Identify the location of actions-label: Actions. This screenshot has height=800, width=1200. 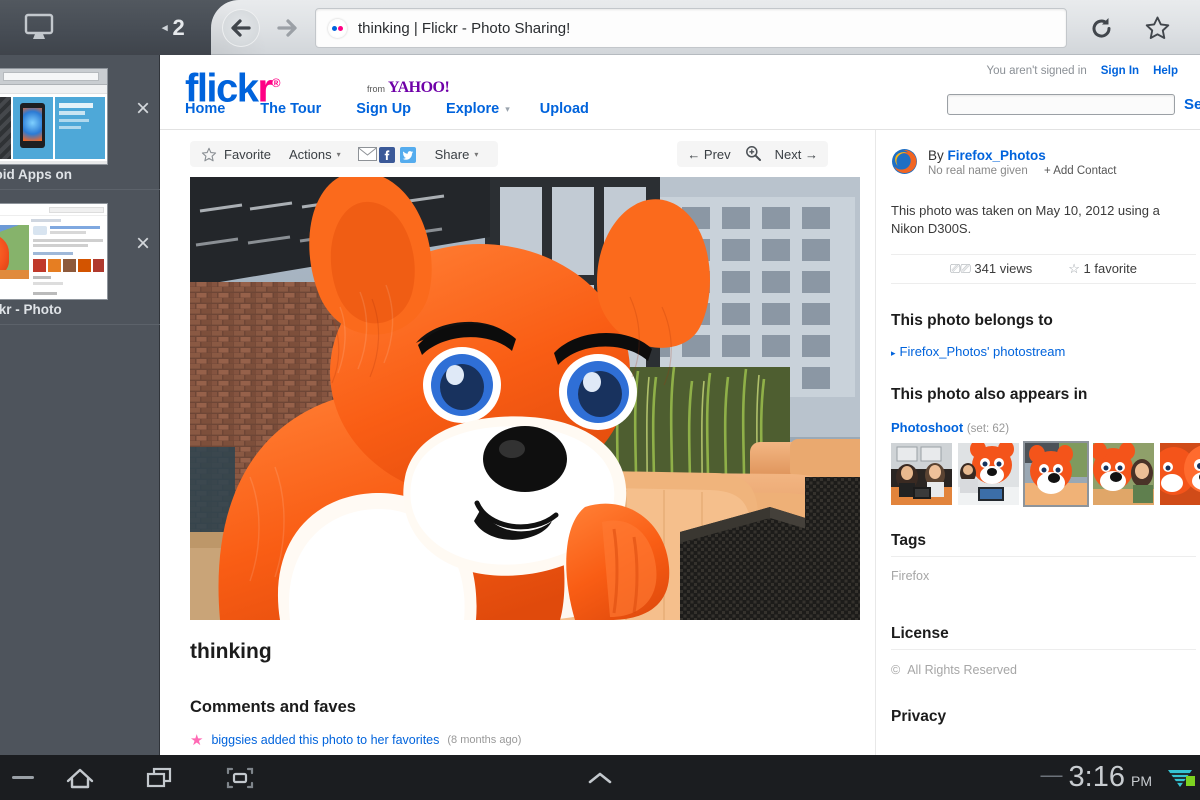
(310, 154).